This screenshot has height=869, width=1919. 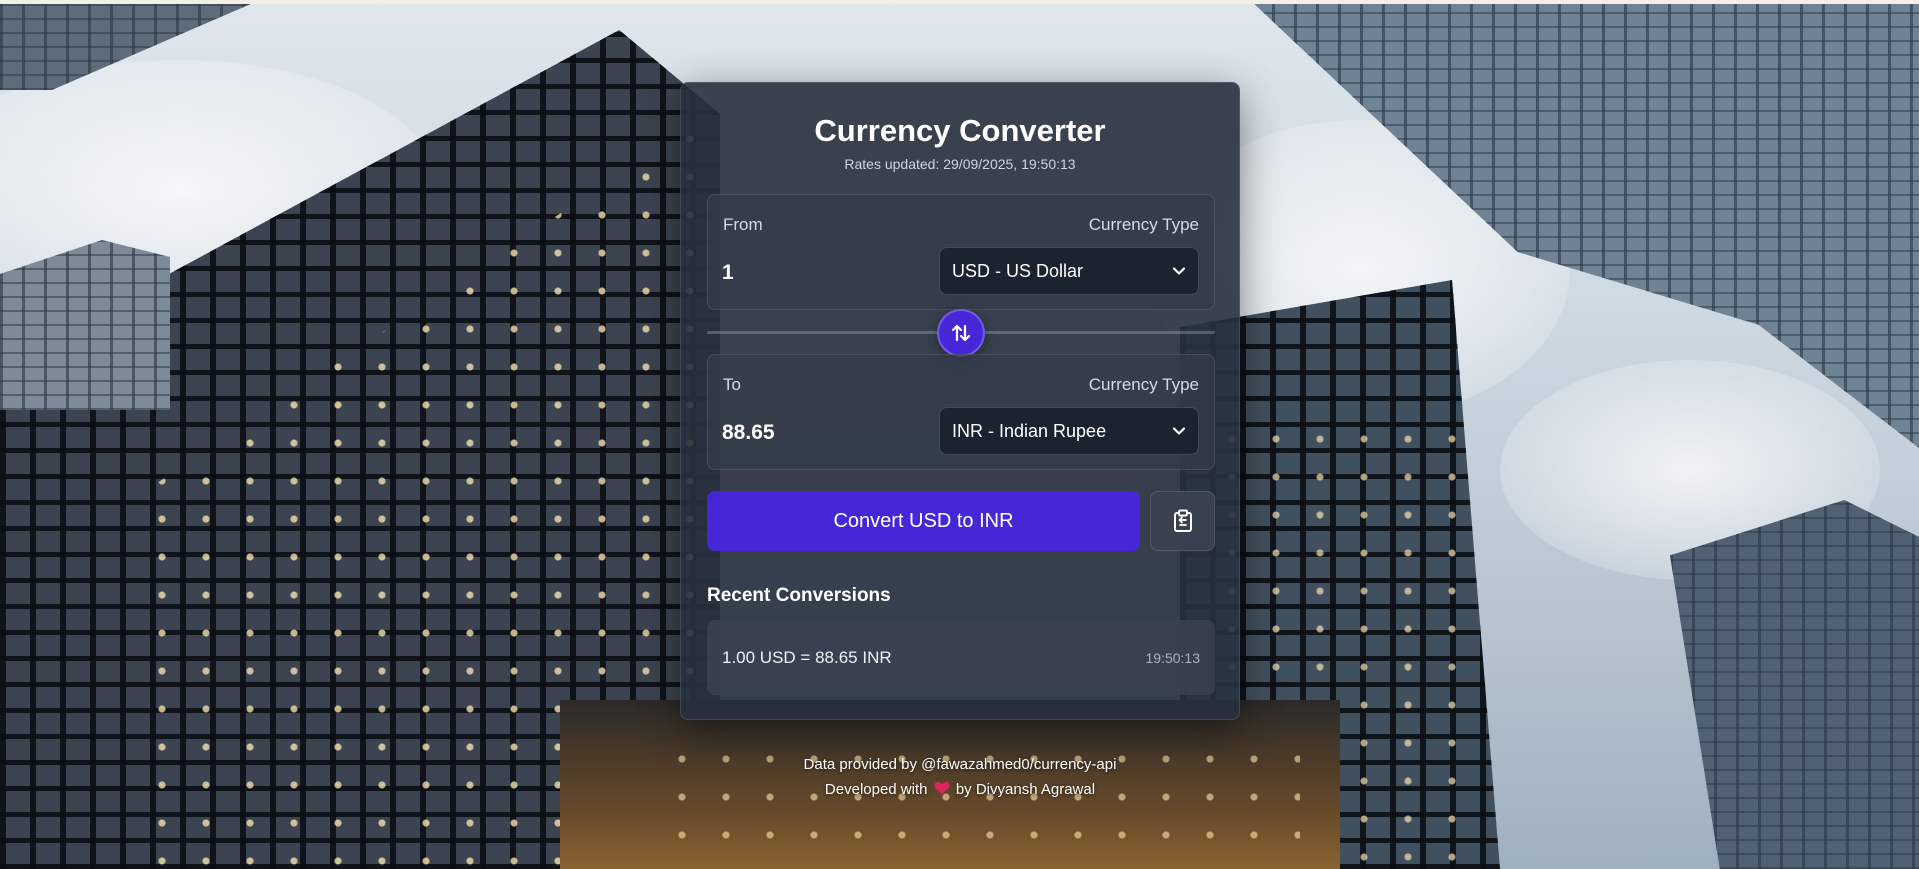 What do you see at coordinates (942, 788) in the screenshot?
I see `heart-icon` at bounding box center [942, 788].